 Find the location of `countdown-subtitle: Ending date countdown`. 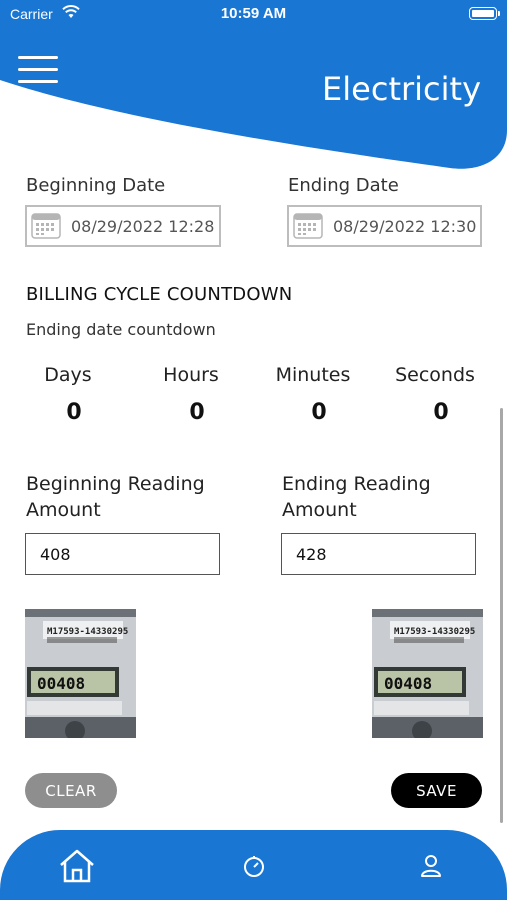

countdown-subtitle: Ending date countdown is located at coordinates (121, 329).